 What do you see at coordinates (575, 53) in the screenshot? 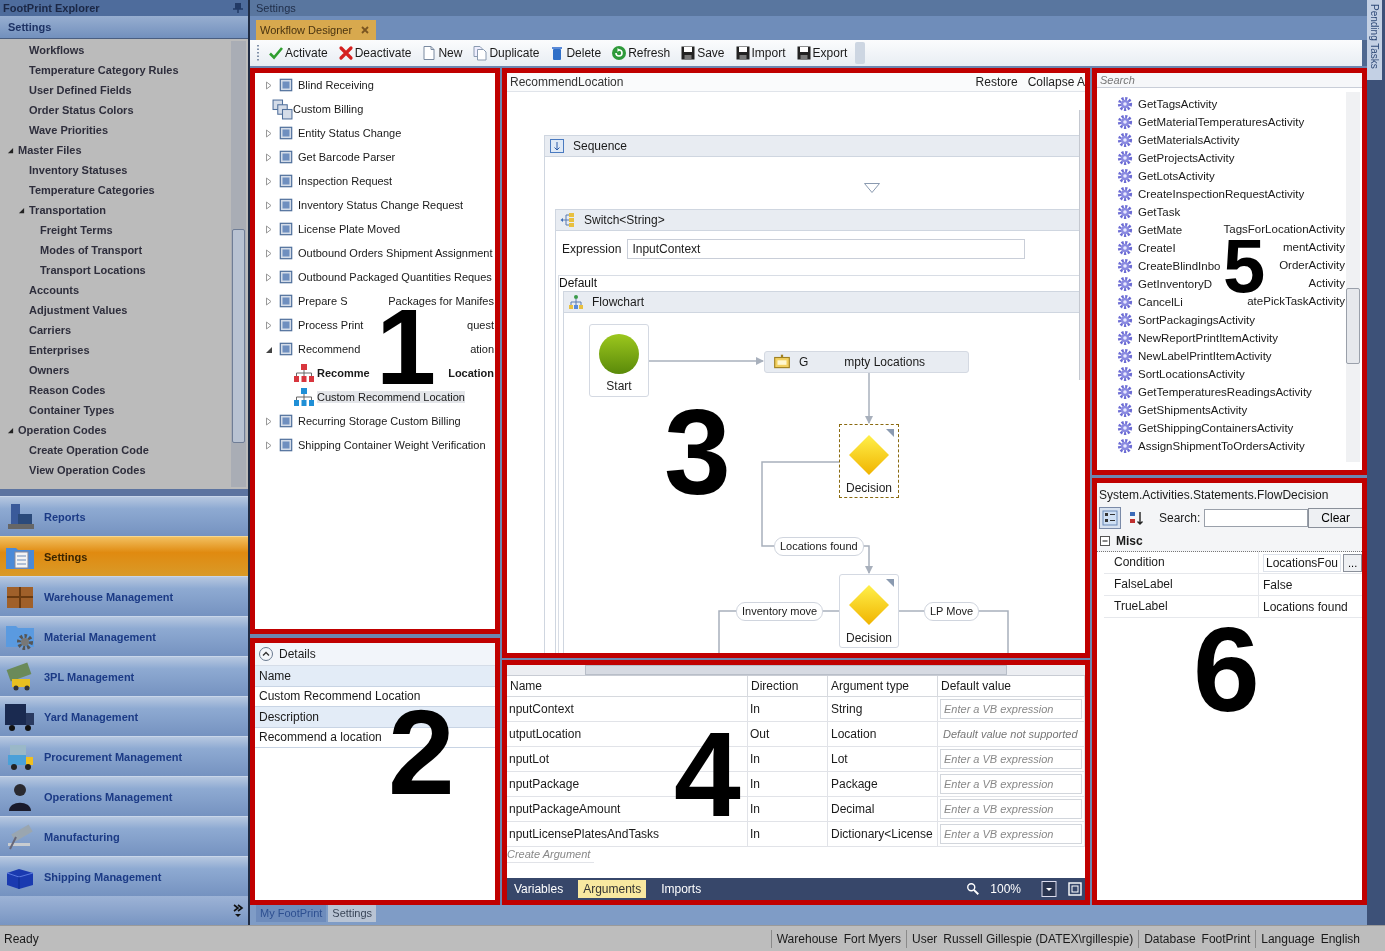
I see `toolbar-button: Delete` at bounding box center [575, 53].